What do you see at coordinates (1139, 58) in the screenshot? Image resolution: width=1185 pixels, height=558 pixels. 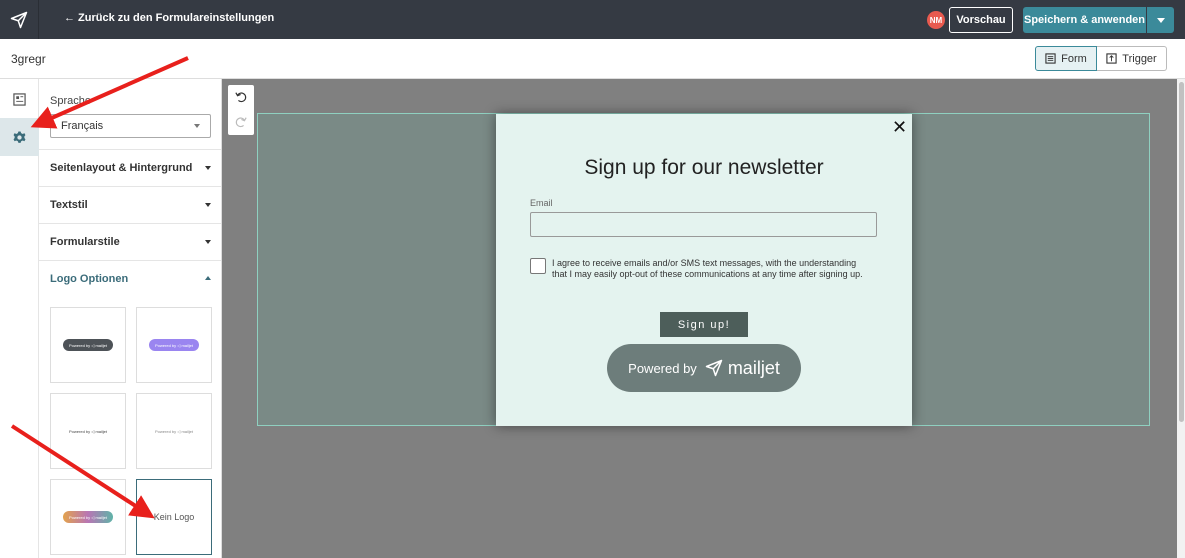 I see `tab-trigger-label: Trigger` at bounding box center [1139, 58].